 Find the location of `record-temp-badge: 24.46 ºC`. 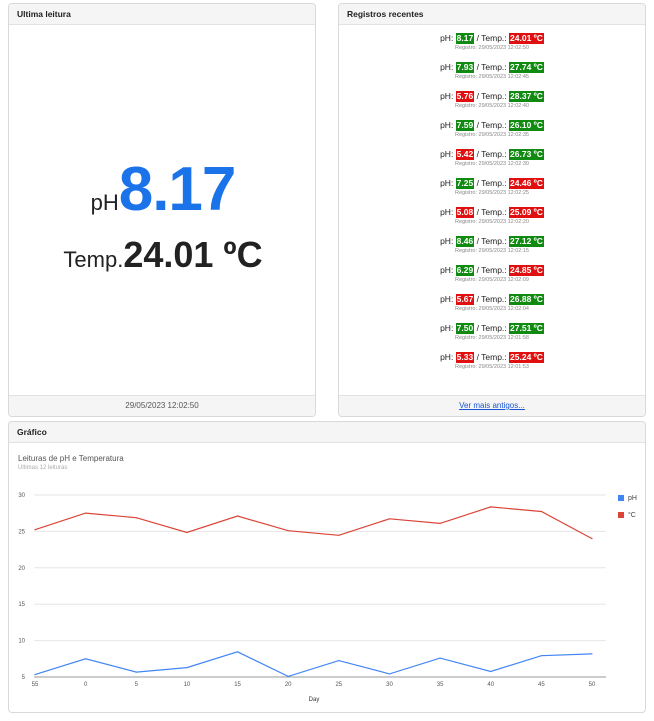

record-temp-badge: 24.46 ºC is located at coordinates (526, 183).